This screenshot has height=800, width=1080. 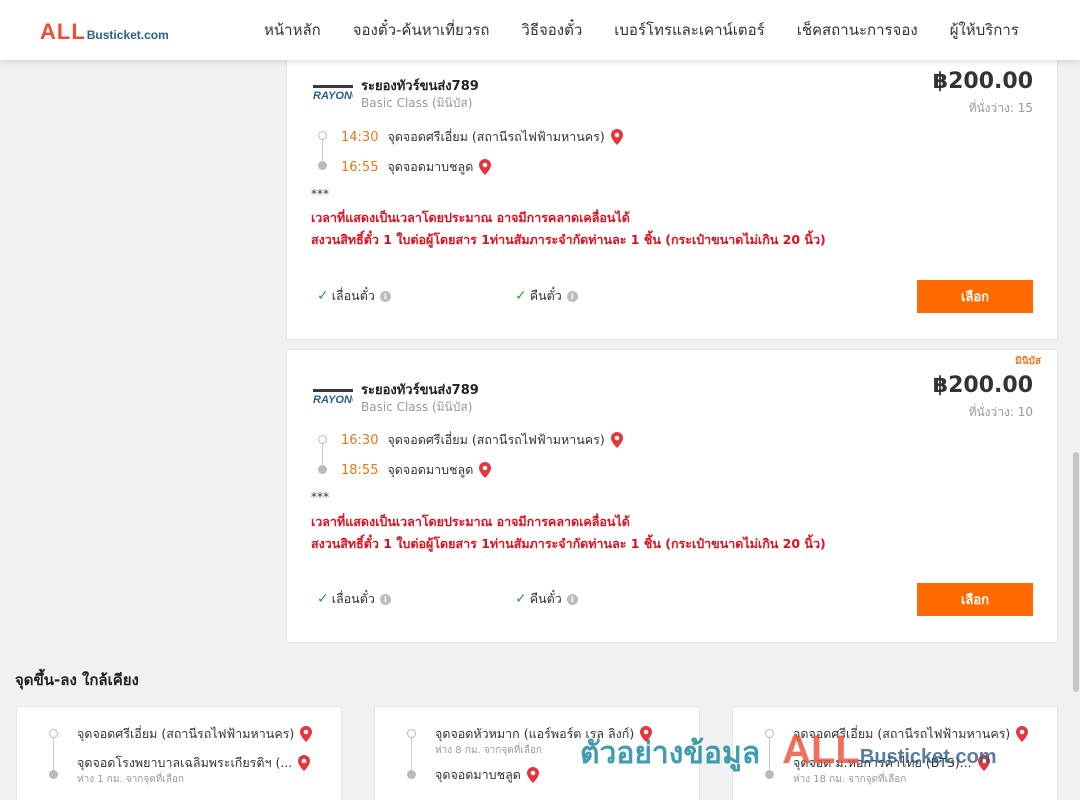 What do you see at coordinates (127, 35) in the screenshot?
I see `logo-busticket-text: Busticket.com` at bounding box center [127, 35].